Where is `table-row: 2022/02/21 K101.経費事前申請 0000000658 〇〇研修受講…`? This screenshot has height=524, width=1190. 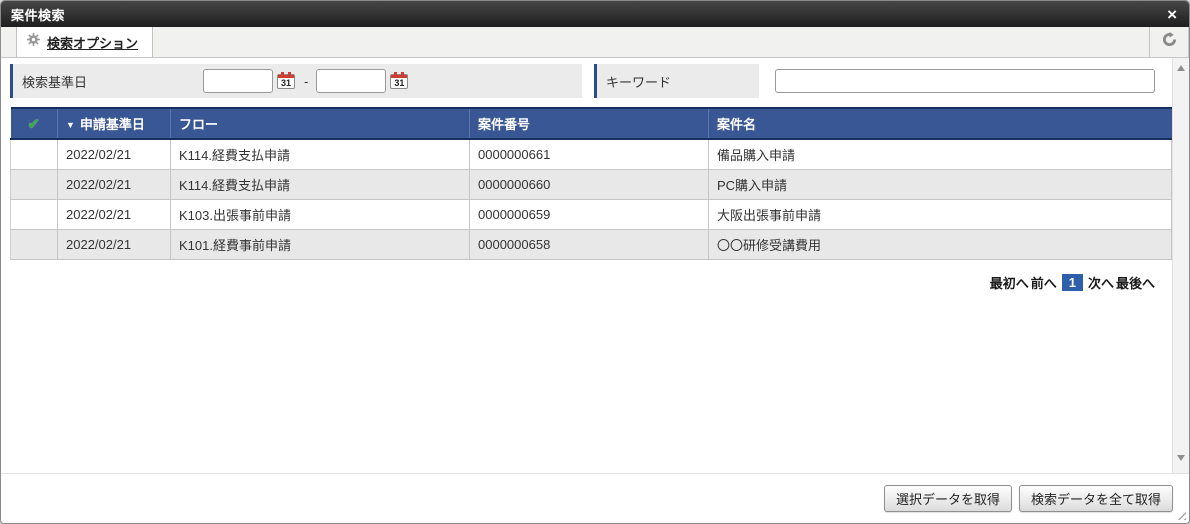
table-row: 2022/02/21 K101.経費事前申請 0000000658 〇〇研修受講… is located at coordinates (591, 244).